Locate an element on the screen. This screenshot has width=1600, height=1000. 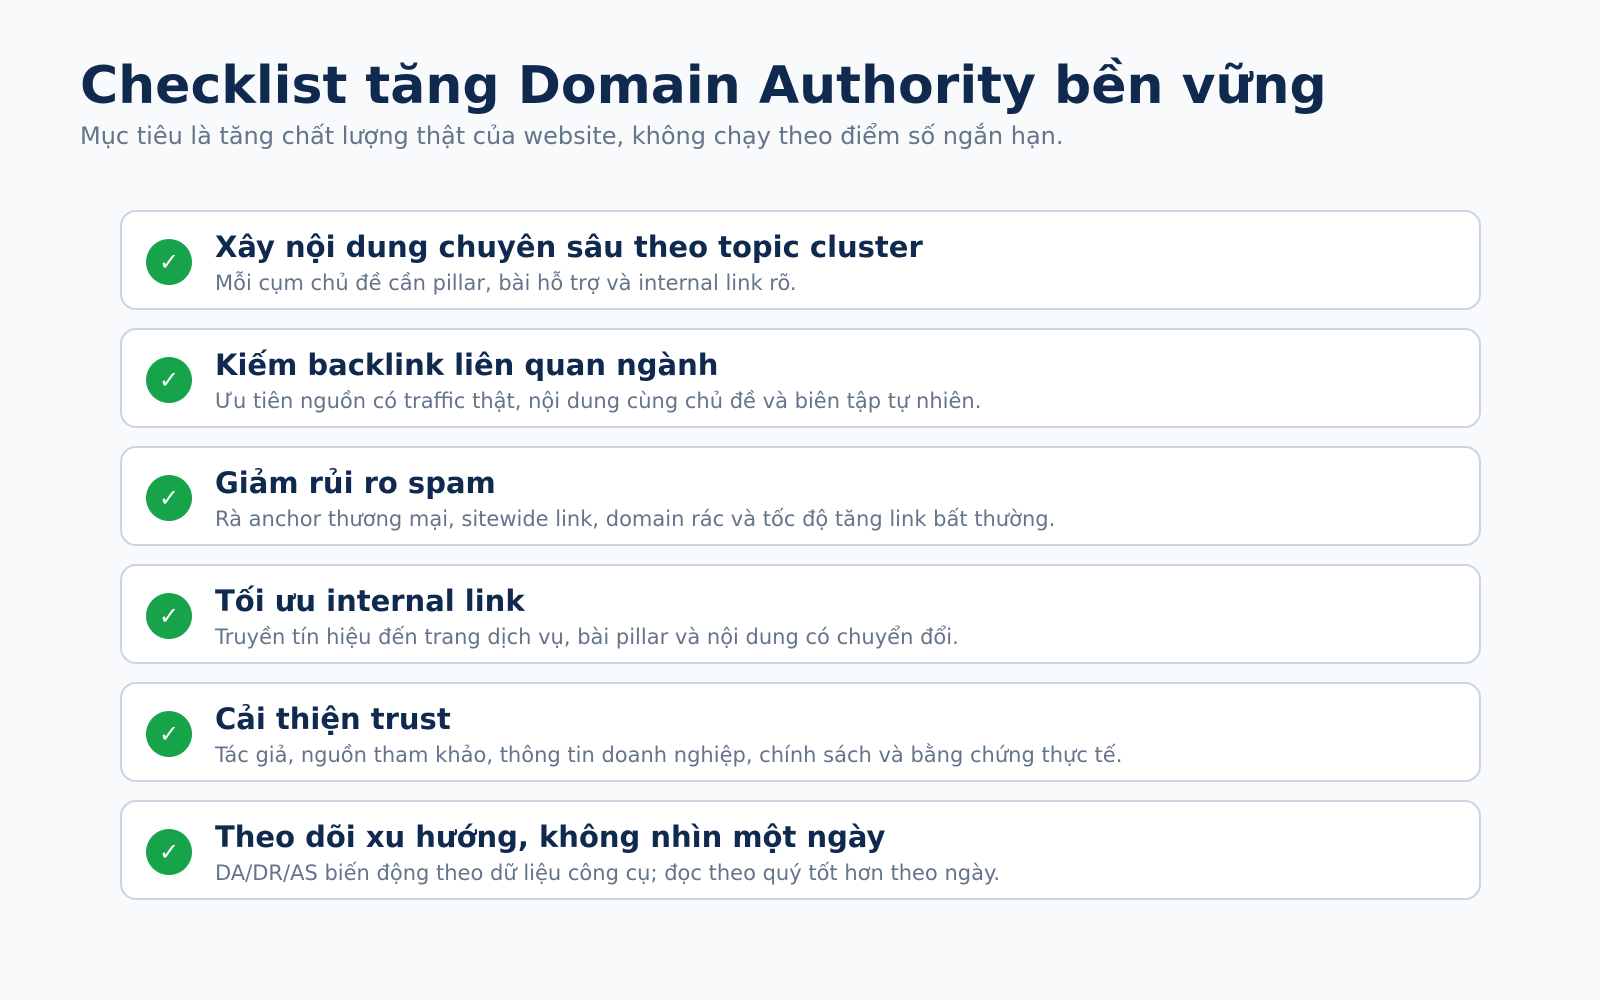
checklist-item-title: Cải thiện trust is located at coordinates (333, 719).